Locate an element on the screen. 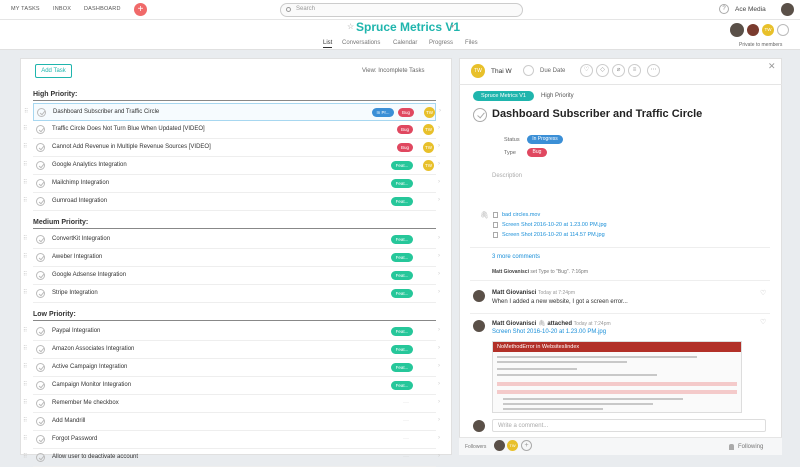 This screenshot has height=467, width=800. description-field: Description is located at coordinates (507, 176).